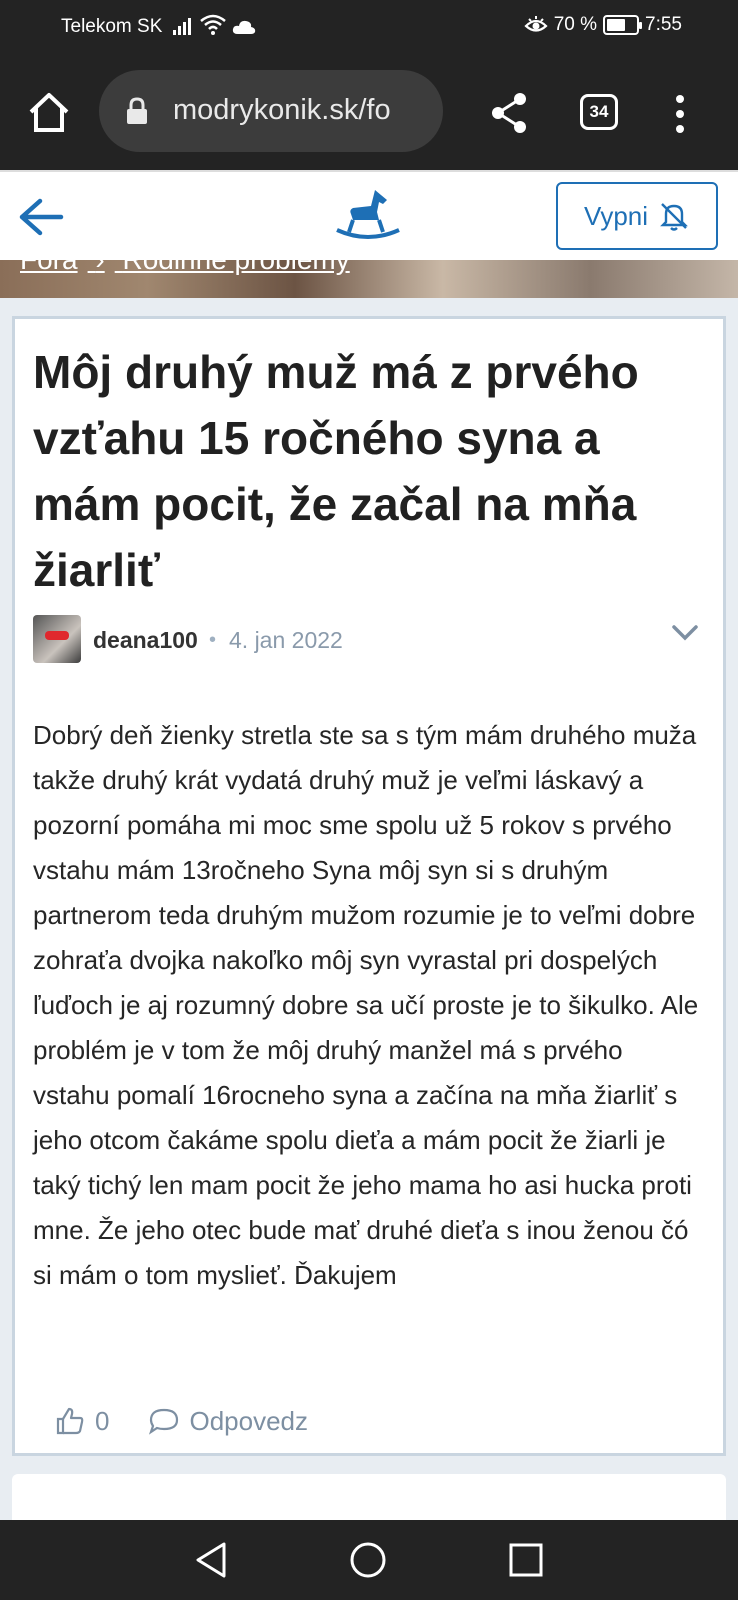 The height and width of the screenshot is (1600, 738). What do you see at coordinates (213, 24) in the screenshot?
I see `wifi-icon` at bounding box center [213, 24].